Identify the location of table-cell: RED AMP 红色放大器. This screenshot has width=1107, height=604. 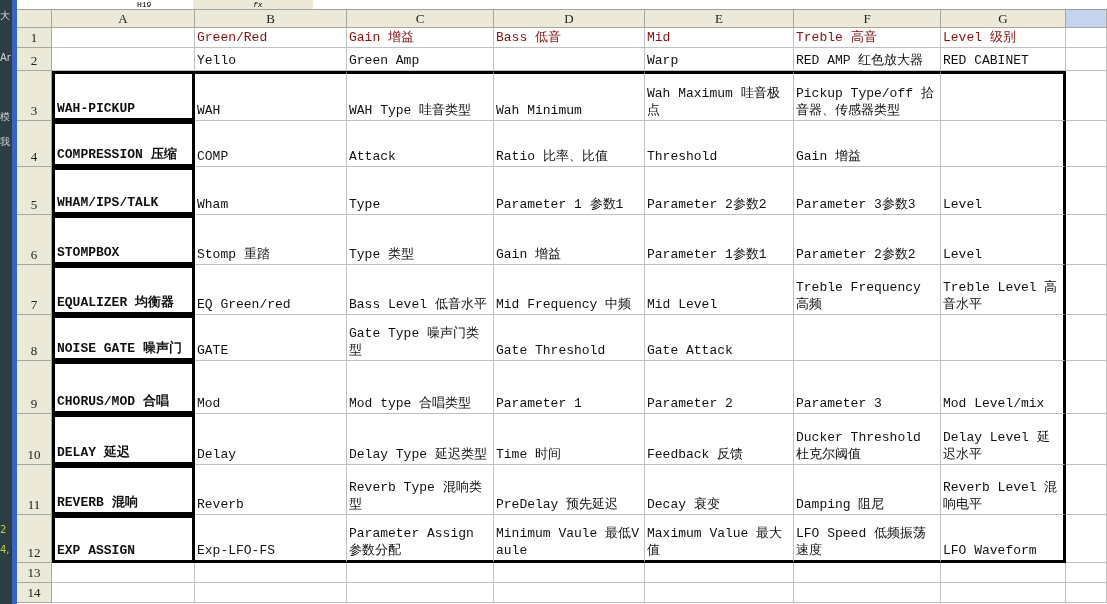
(867, 59).